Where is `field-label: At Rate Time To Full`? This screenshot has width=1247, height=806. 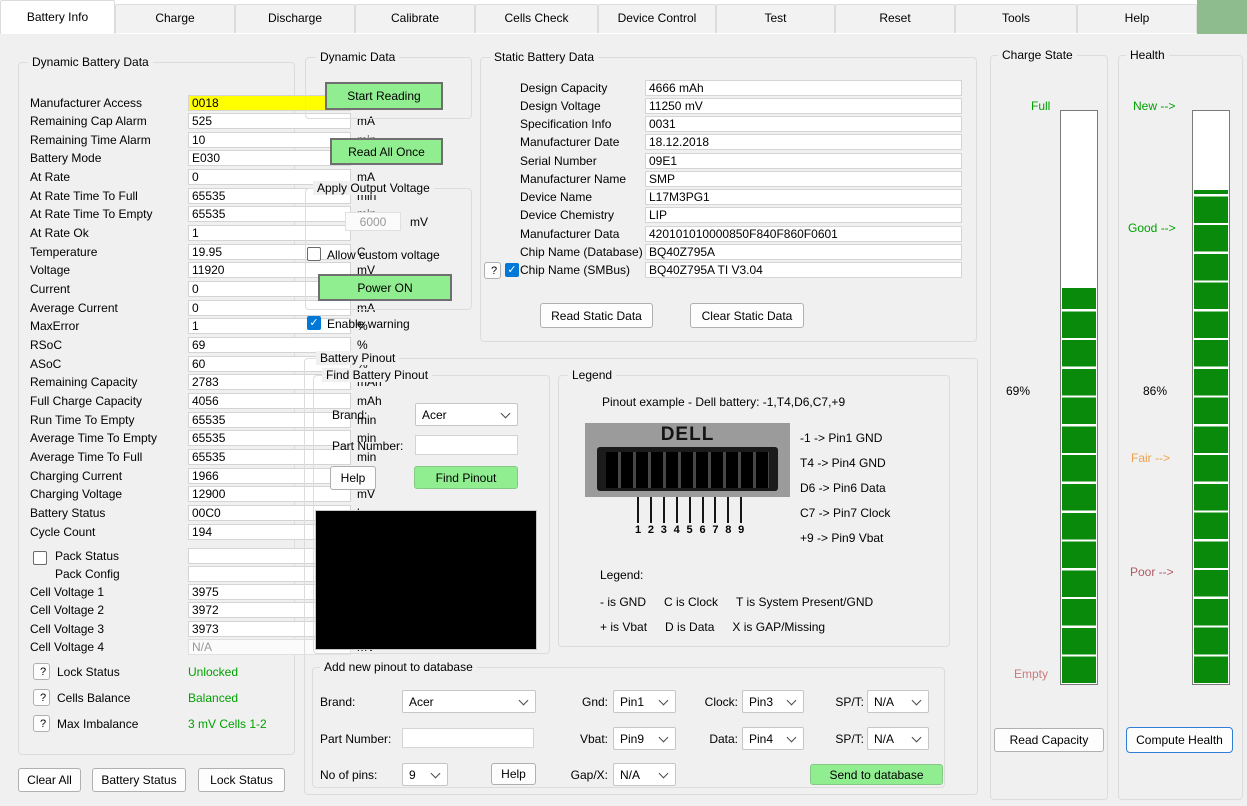
field-label: At Rate Time To Full is located at coordinates (84, 195).